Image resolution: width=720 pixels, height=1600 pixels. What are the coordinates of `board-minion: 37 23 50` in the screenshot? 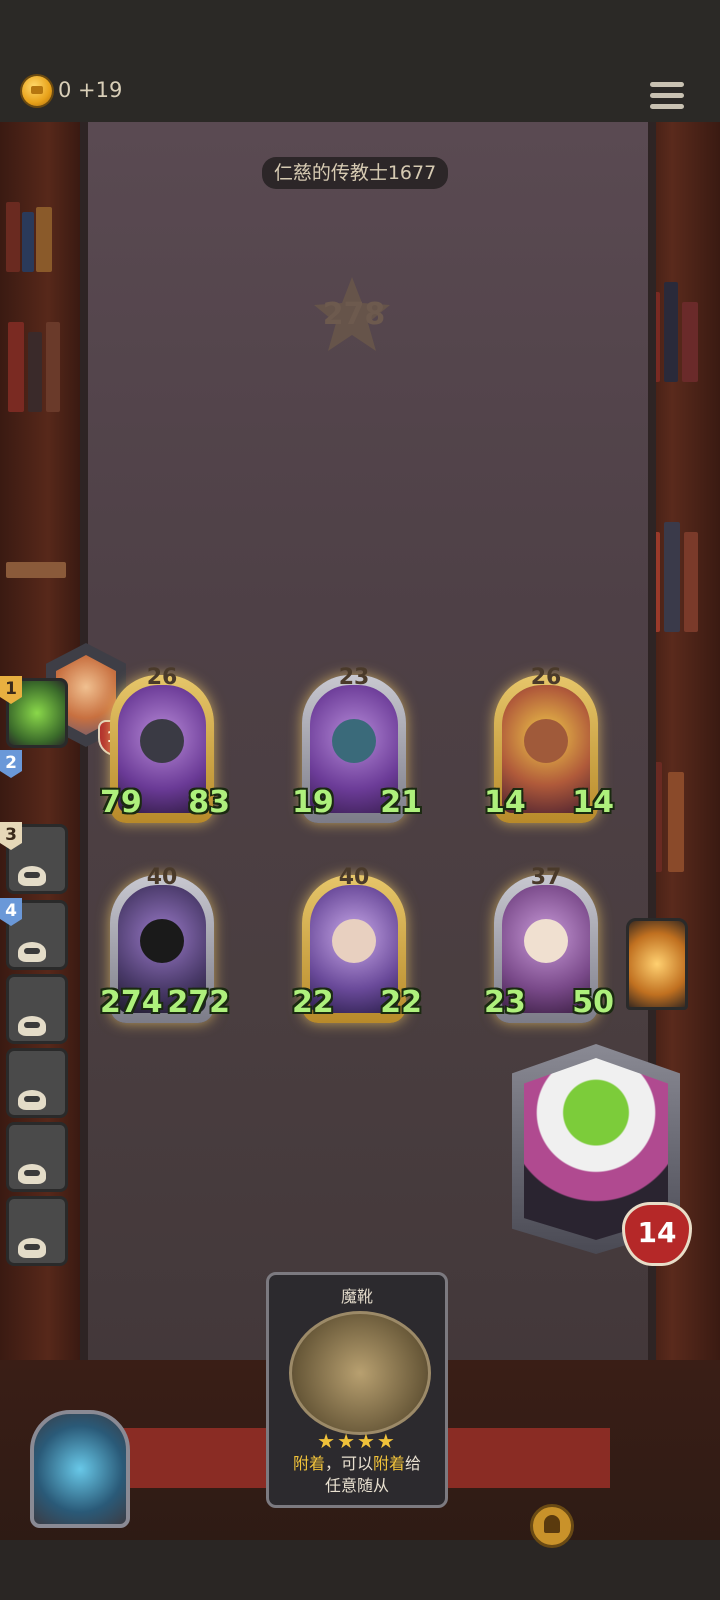 It's located at (549, 950).